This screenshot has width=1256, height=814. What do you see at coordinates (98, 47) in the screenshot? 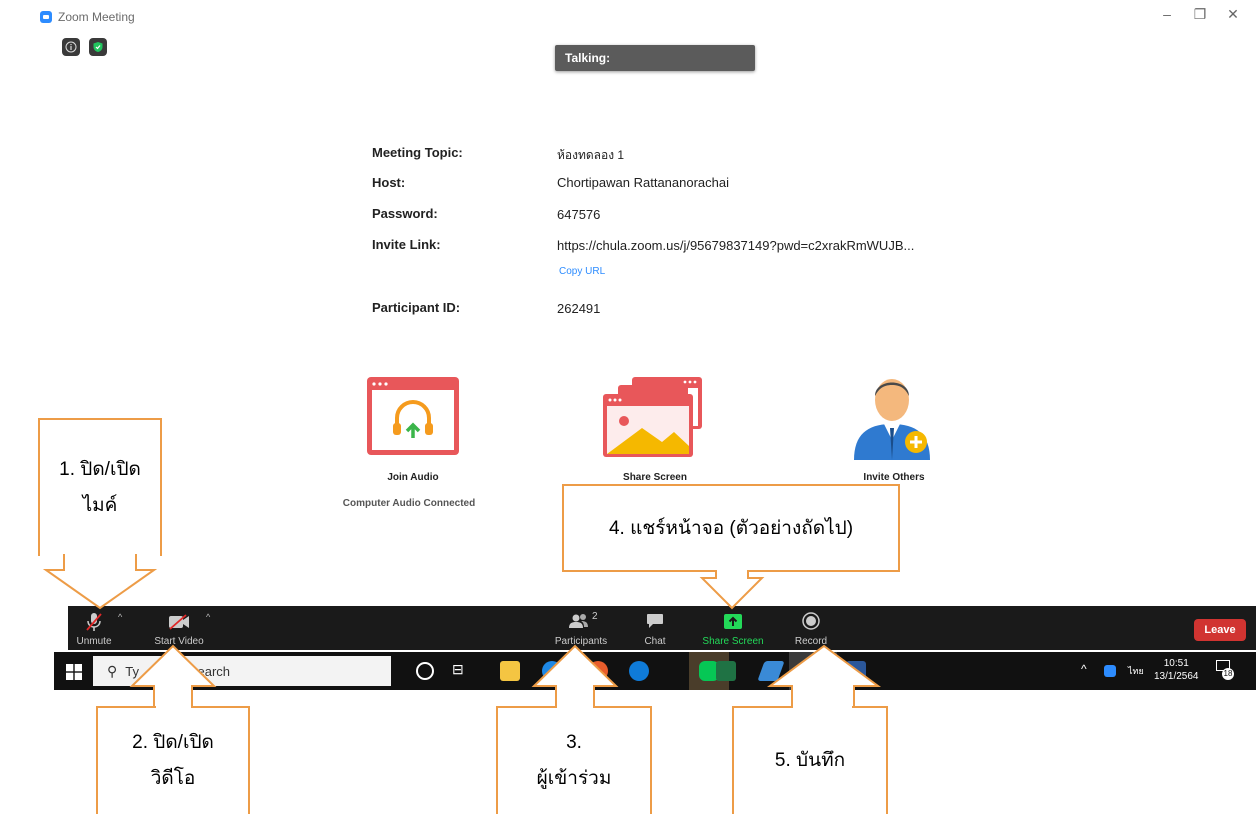
I see `encryption-shield-icon` at bounding box center [98, 47].